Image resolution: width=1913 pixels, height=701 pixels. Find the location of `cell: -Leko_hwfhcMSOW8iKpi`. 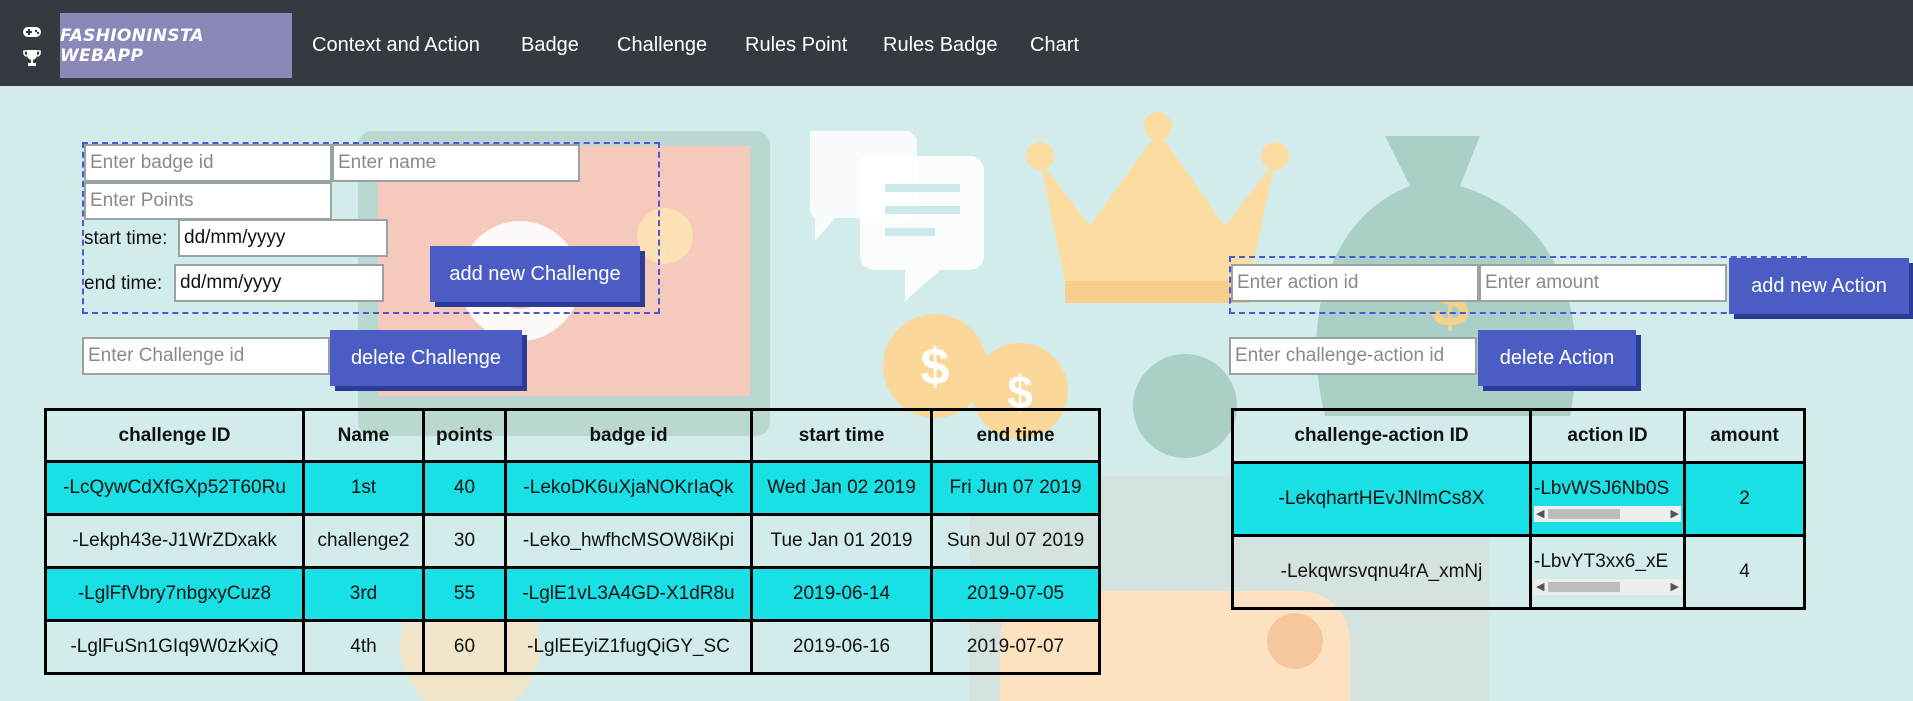

cell: -Leko_hwfhcMSOW8iKpi is located at coordinates (628, 541).